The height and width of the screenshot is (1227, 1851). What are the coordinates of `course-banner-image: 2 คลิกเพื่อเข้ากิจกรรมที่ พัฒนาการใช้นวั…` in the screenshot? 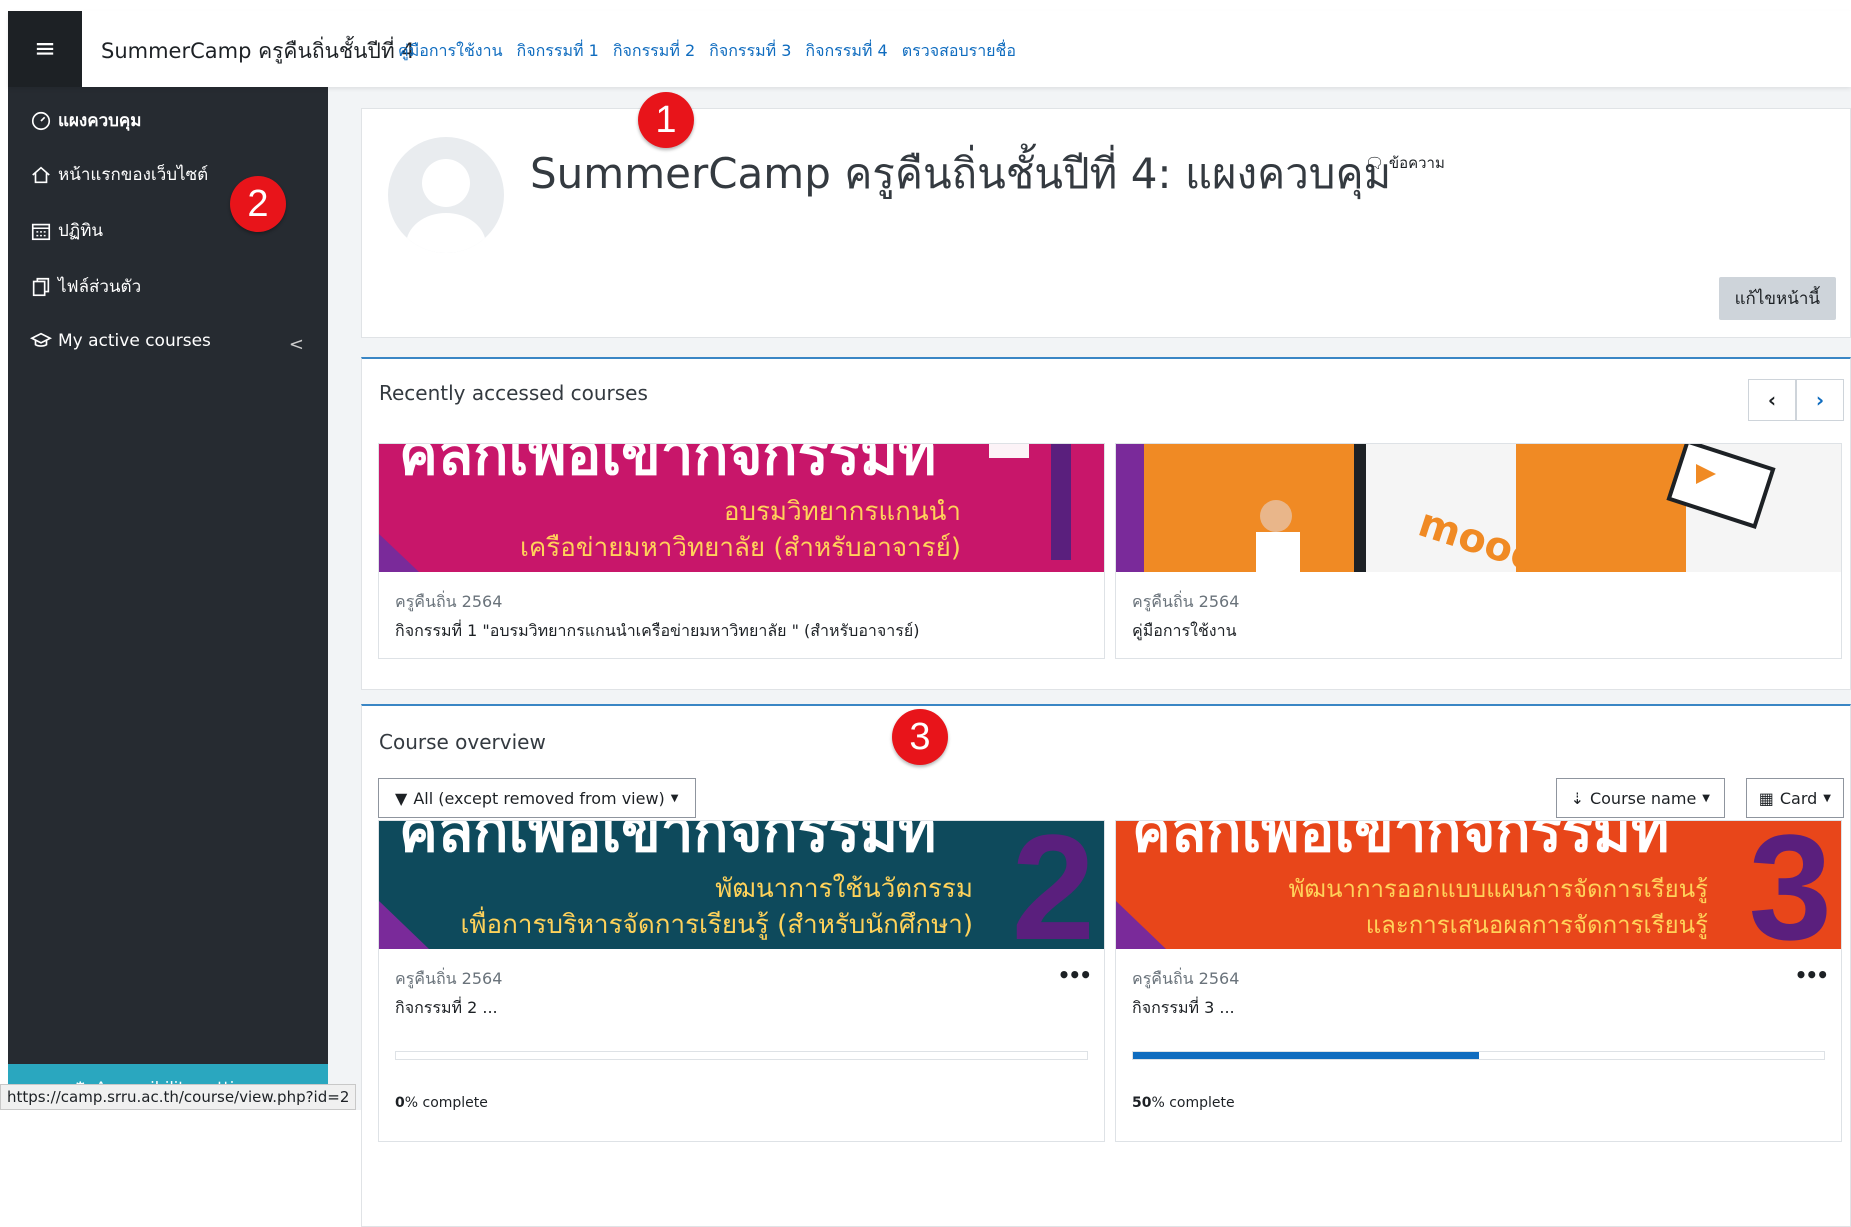 It's located at (741, 885).